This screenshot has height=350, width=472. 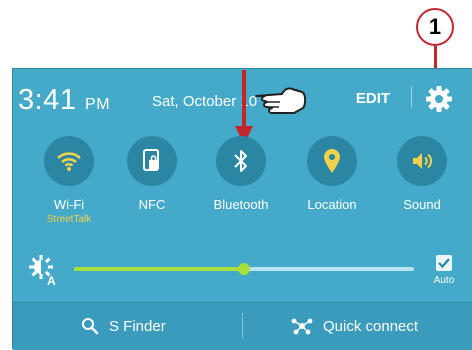 What do you see at coordinates (373, 99) in the screenshot?
I see `edit-button: EDIT` at bounding box center [373, 99].